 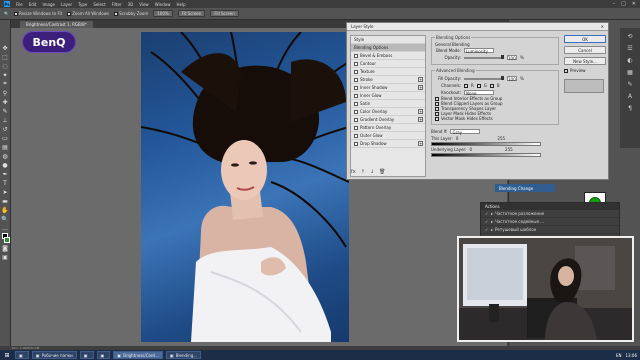 What do you see at coordinates (163, 13) in the screenshot?
I see `zoom-100-button: 100%` at bounding box center [163, 13].